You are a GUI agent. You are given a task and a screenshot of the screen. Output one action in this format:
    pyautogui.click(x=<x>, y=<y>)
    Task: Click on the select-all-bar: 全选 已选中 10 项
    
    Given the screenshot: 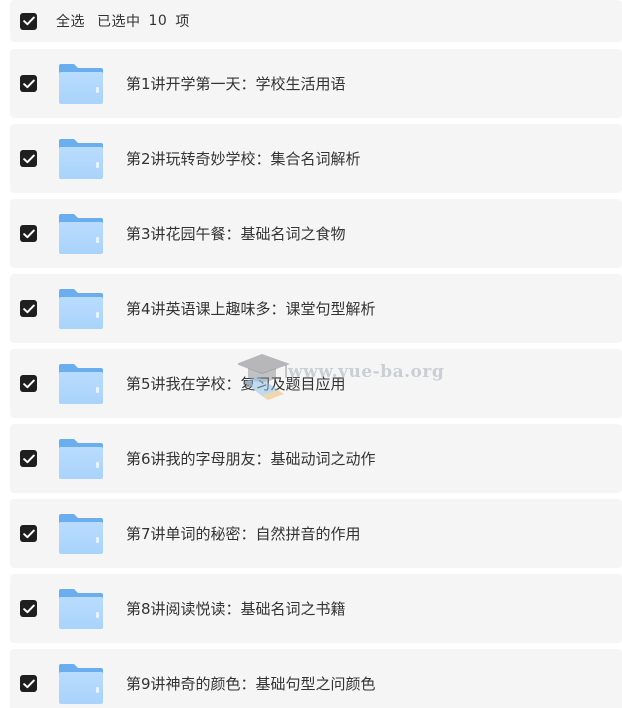 What is the action you would take?
    pyautogui.click(x=316, y=21)
    